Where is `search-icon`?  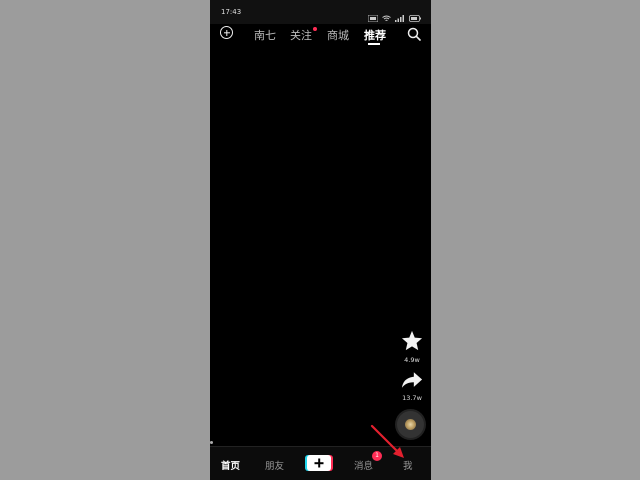 search-icon is located at coordinates (414, 33).